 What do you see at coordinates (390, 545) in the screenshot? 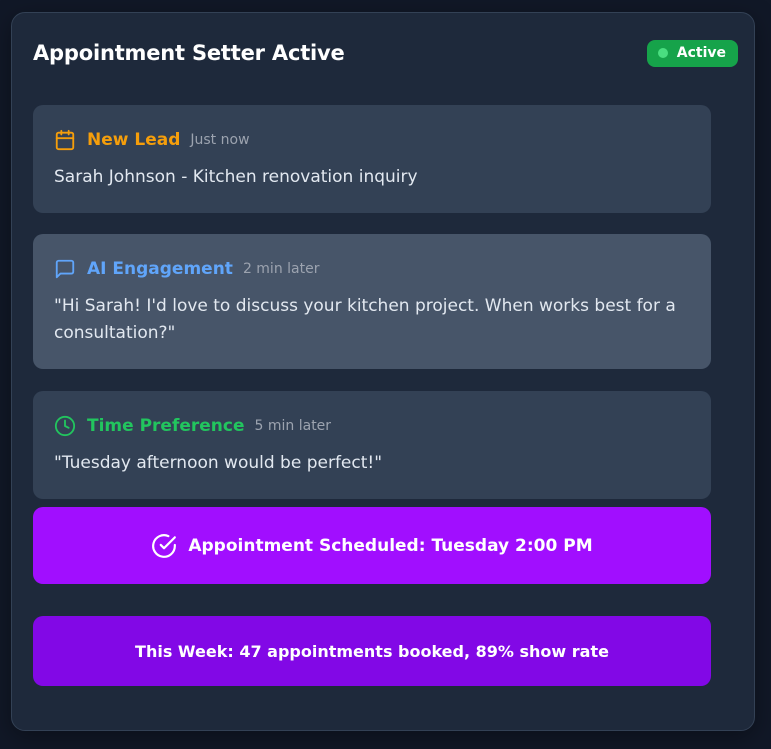
I see `scheduled-label: Appointment Scheduled: Tuesday 2:00 PM` at bounding box center [390, 545].